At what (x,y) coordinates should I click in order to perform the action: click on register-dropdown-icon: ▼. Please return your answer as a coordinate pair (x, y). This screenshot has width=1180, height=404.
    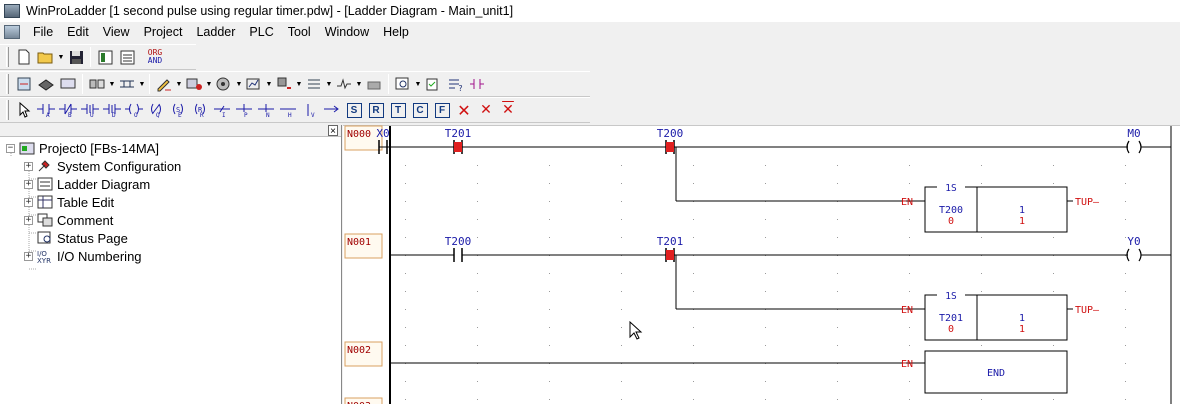
    Looking at the image, I should click on (209, 84).